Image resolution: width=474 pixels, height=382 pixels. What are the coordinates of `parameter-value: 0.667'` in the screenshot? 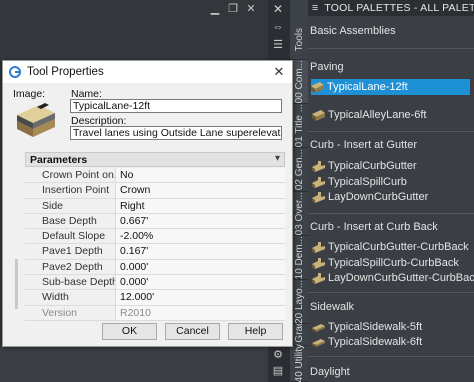 It's located at (200, 221).